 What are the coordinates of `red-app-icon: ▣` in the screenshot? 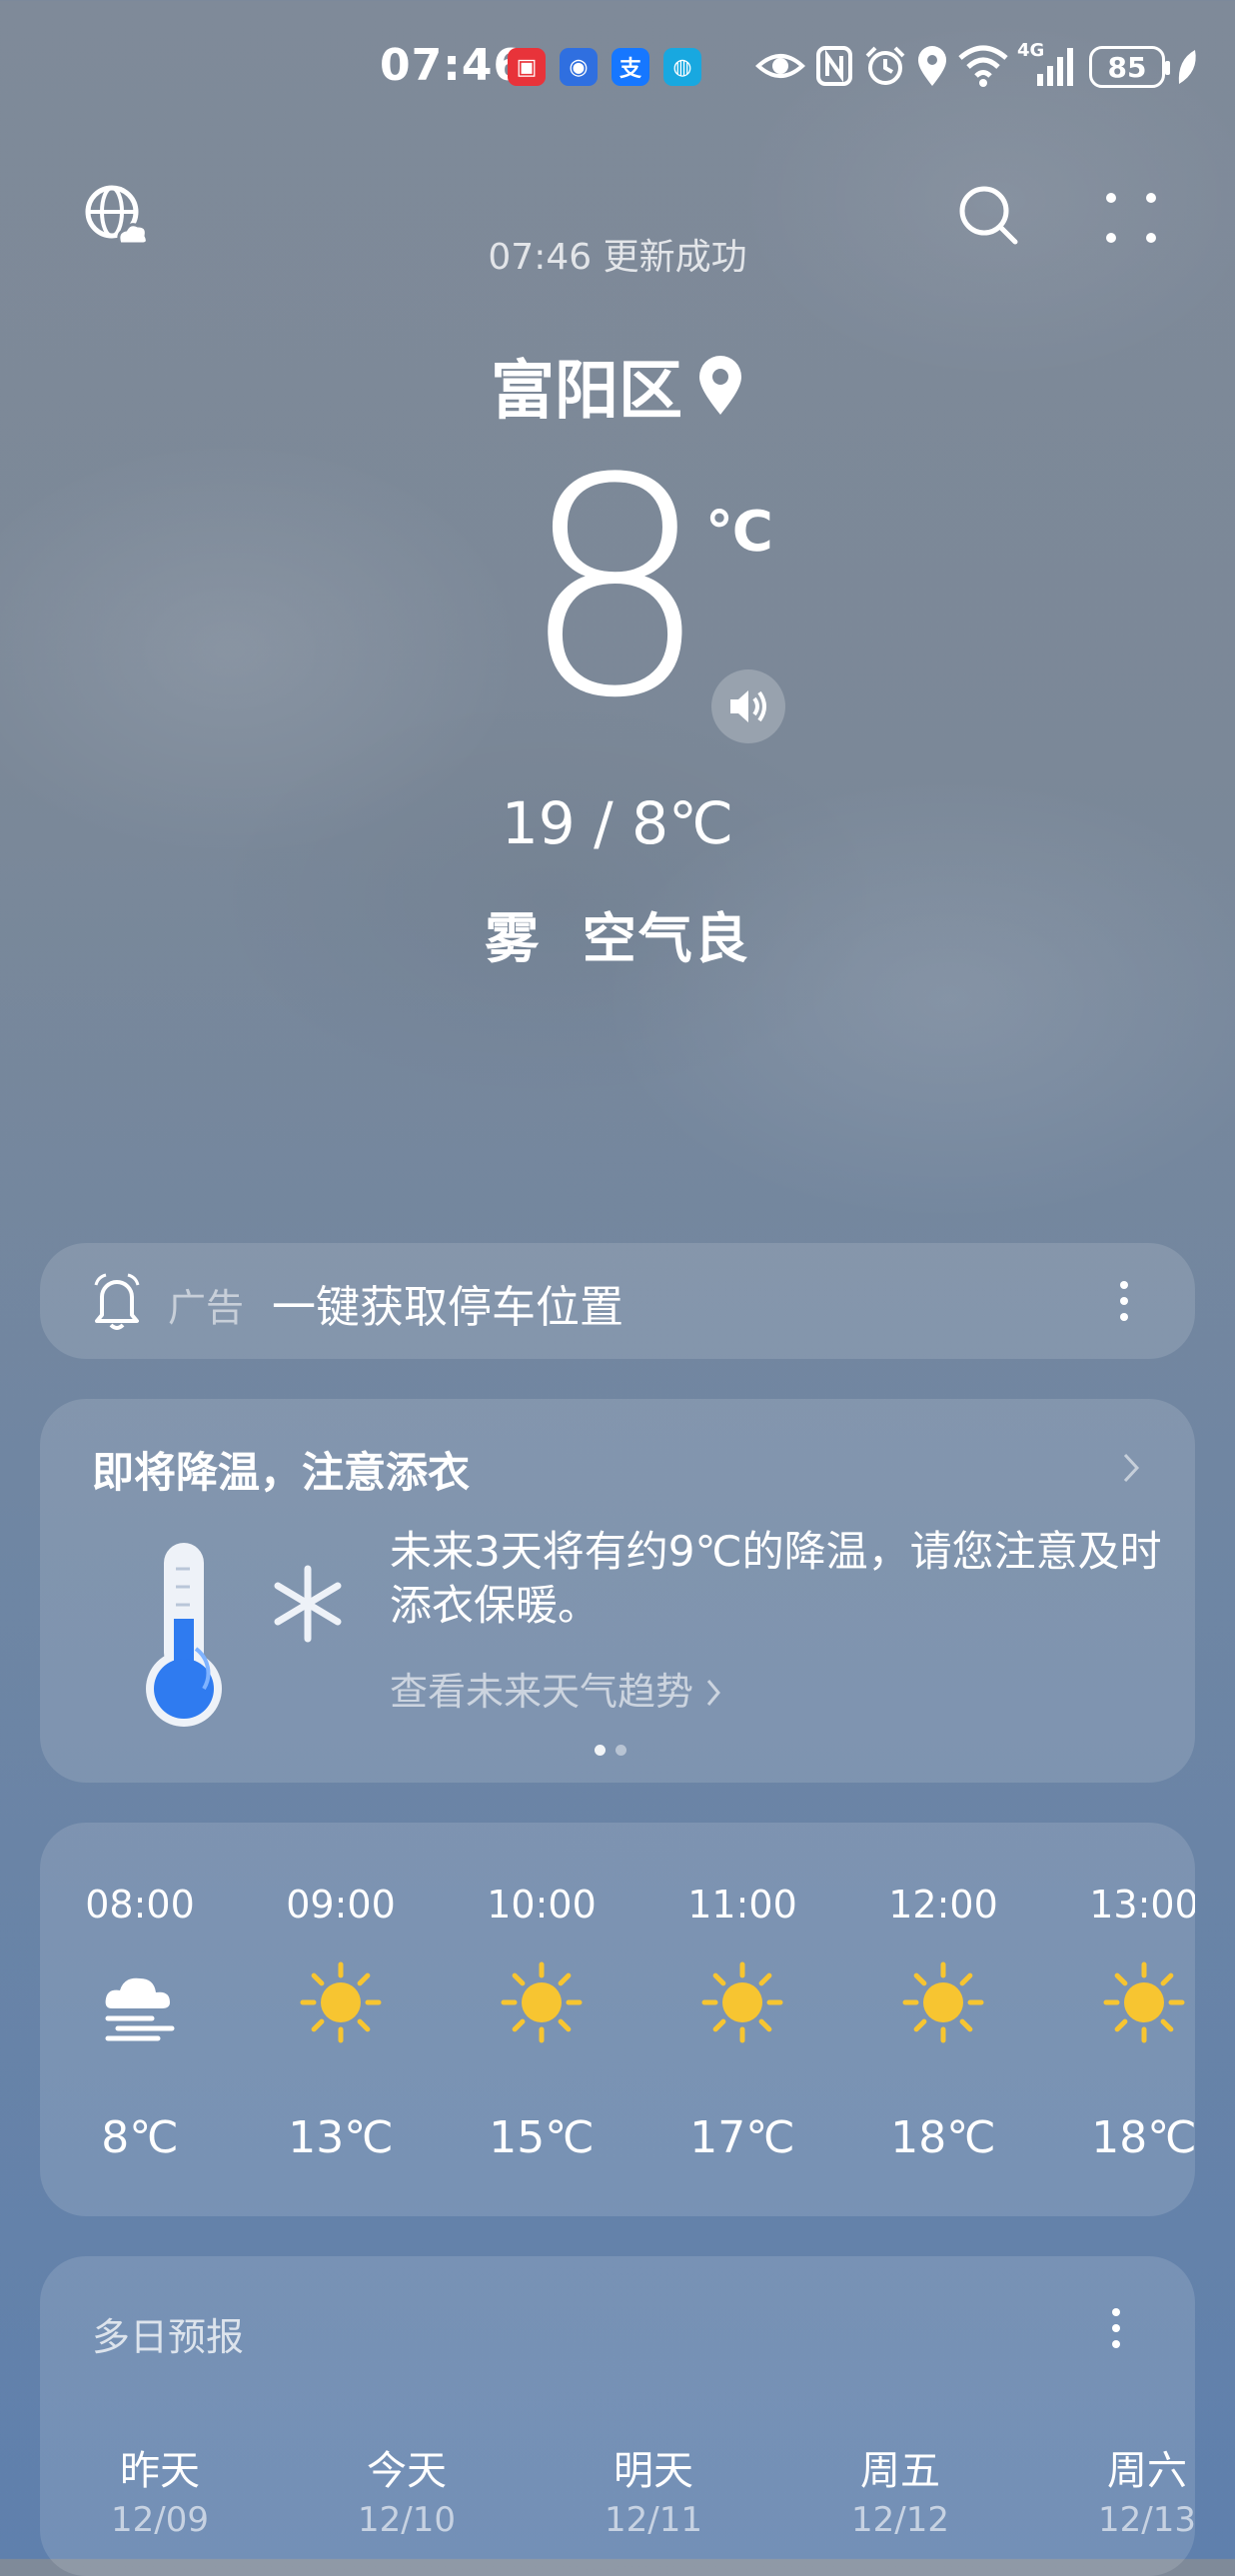 It's located at (527, 67).